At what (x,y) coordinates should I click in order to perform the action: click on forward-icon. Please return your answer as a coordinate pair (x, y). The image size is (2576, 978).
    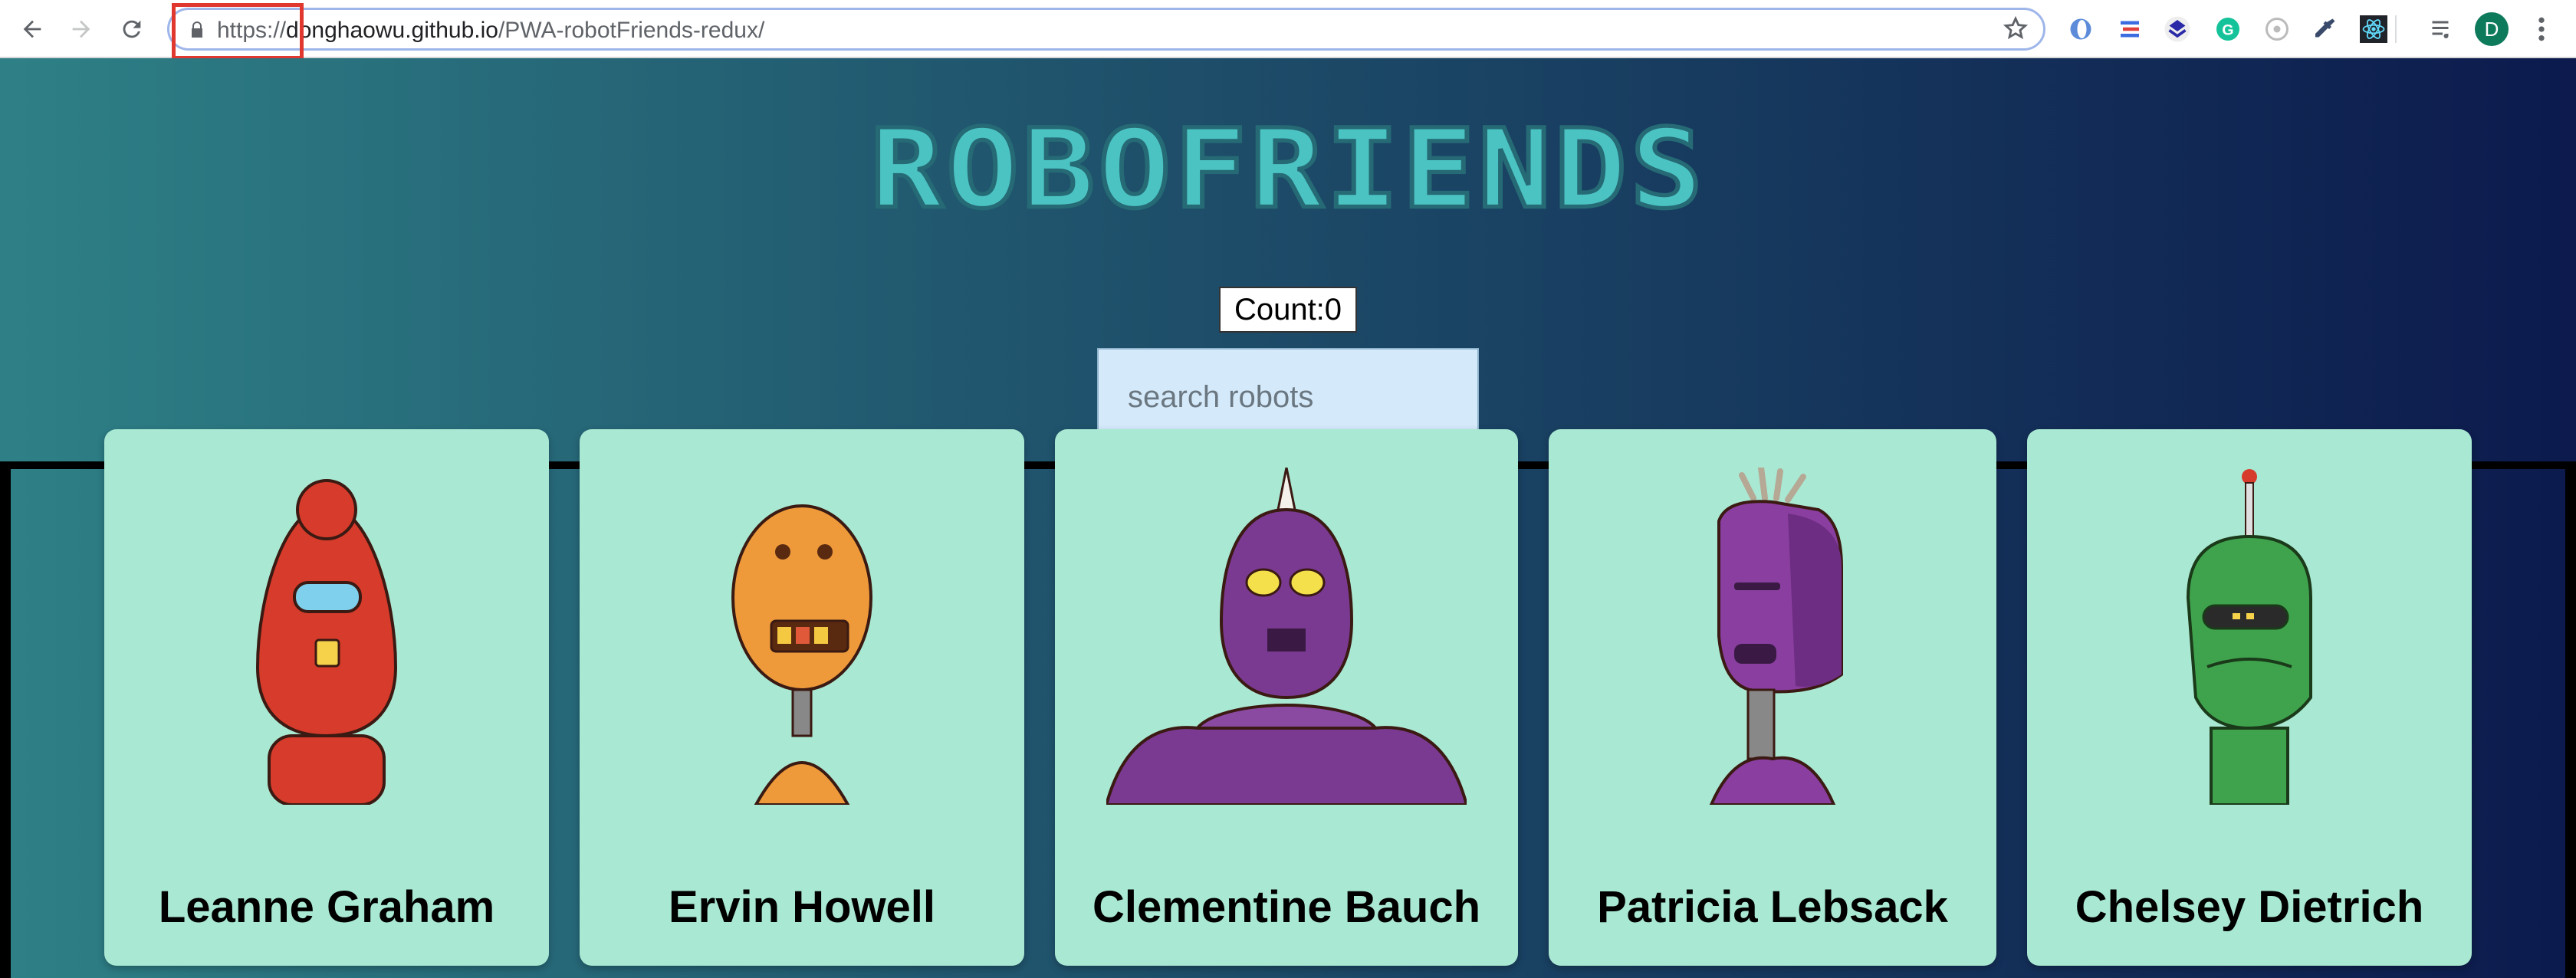
    Looking at the image, I should click on (81, 29).